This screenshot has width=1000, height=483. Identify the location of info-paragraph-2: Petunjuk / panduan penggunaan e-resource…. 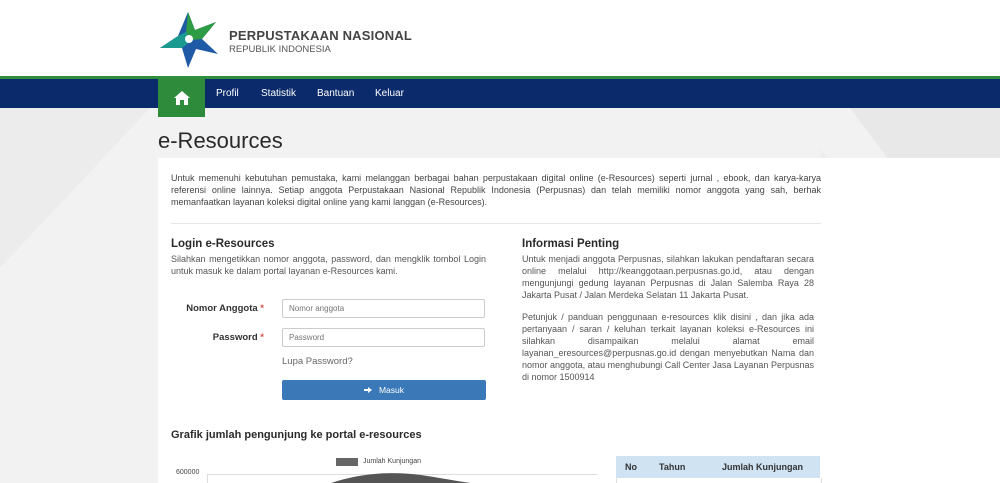
(668, 347).